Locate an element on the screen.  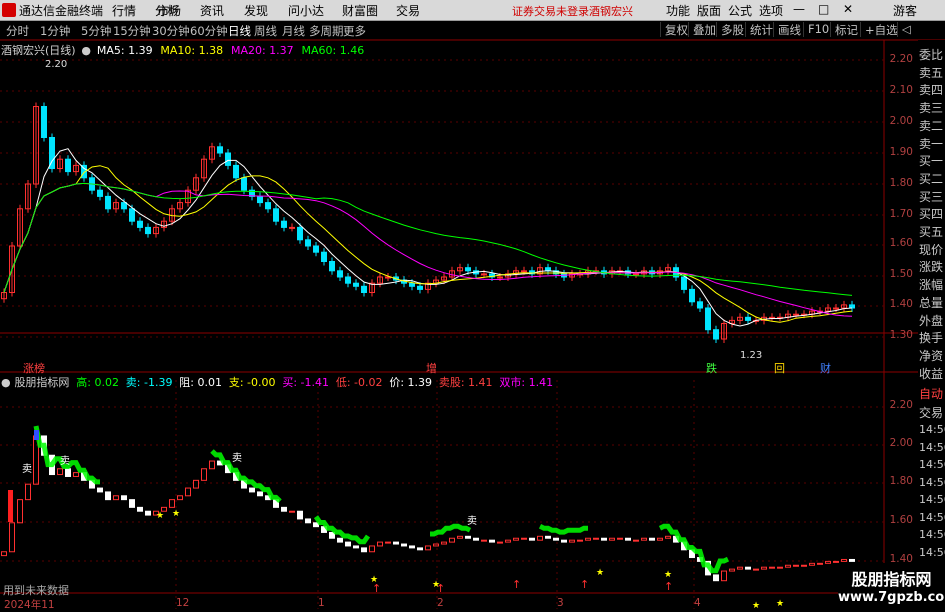
menu-shichang: 市场 is located at coordinates (169, 10).